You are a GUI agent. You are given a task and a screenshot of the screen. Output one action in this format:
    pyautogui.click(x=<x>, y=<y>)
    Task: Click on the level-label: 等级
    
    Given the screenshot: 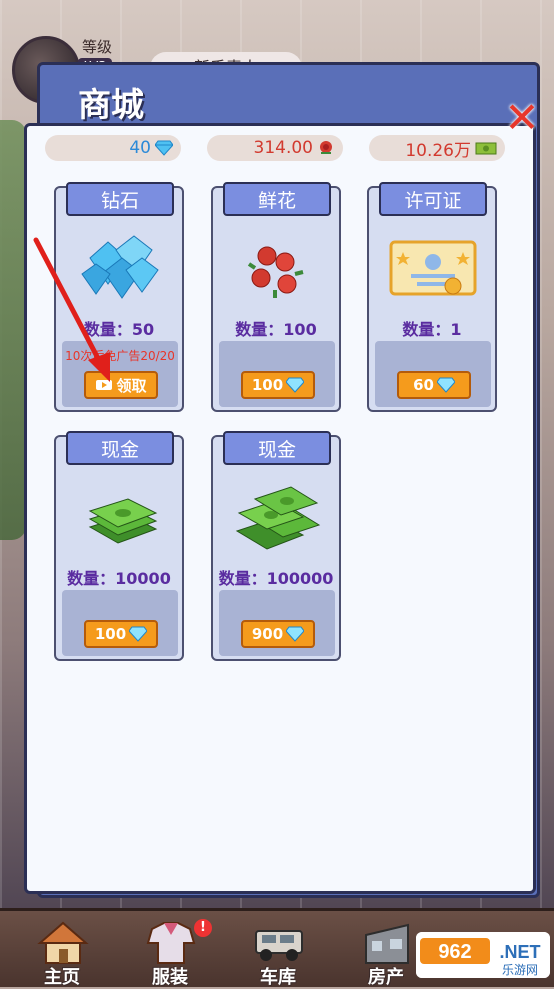 What is the action you would take?
    pyautogui.click(x=97, y=47)
    